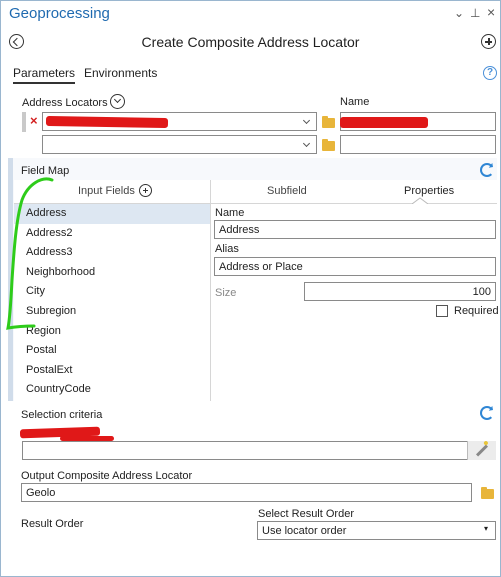 The image size is (501, 577). I want to click on properties-tab: Properties, so click(429, 191).